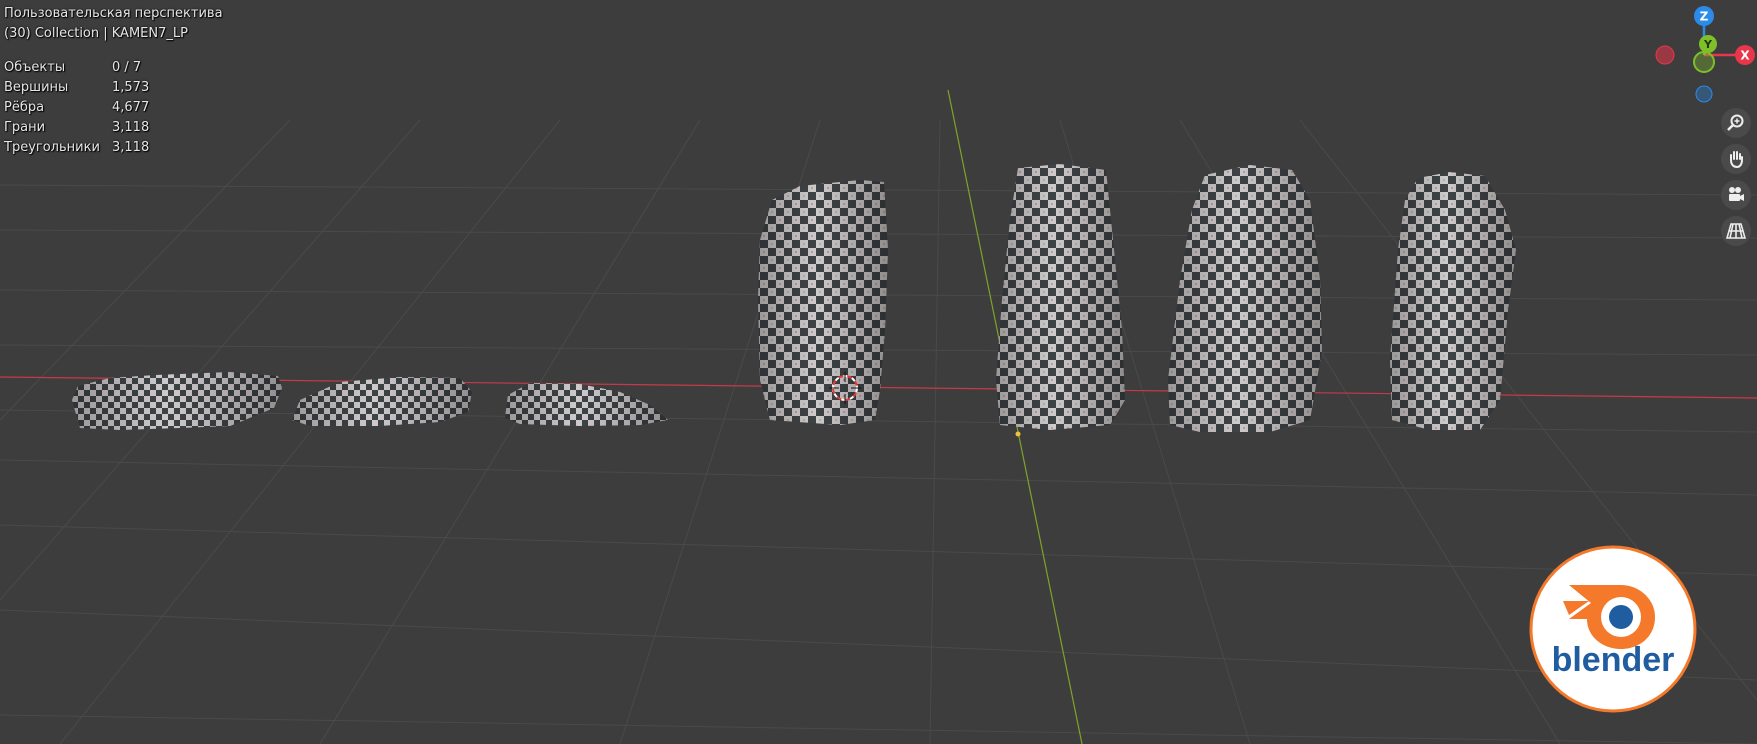  Describe the element at coordinates (52, 147) in the screenshot. I see `stat-label: Треугольники` at that location.